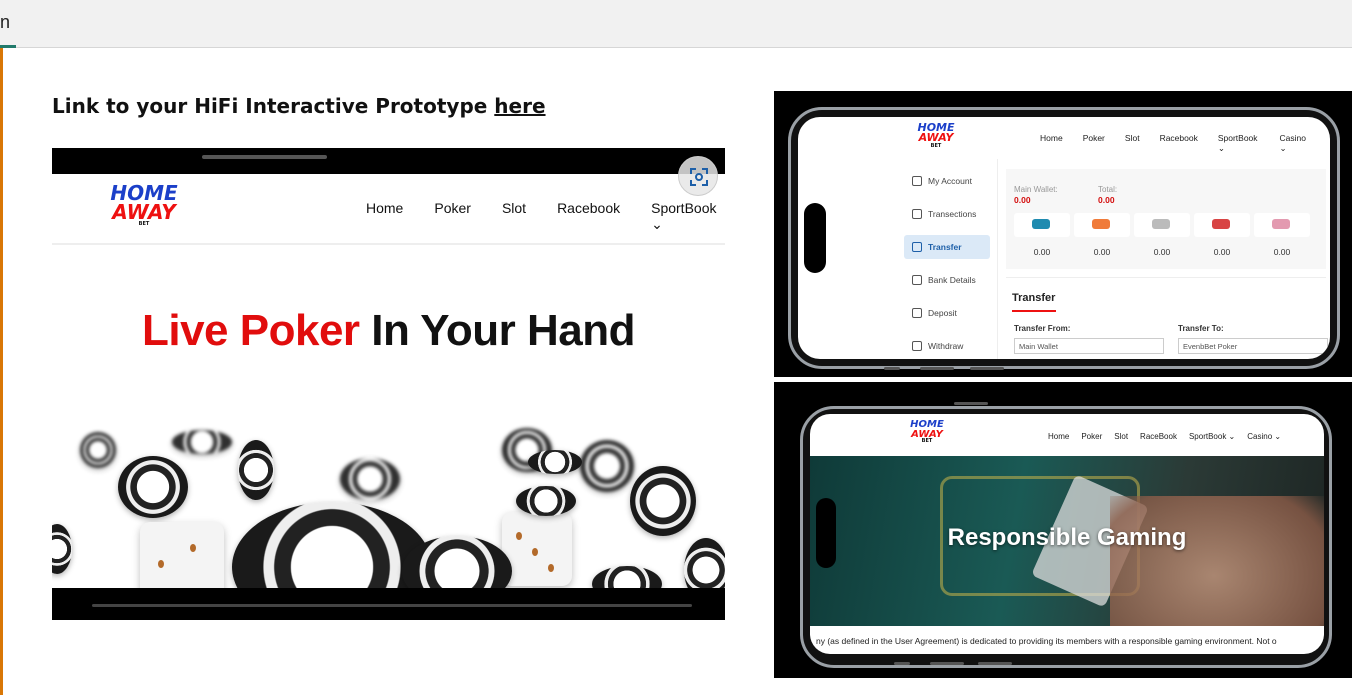  What do you see at coordinates (947, 214) in the screenshot?
I see `sidebar-item-transections: Transections` at bounding box center [947, 214].